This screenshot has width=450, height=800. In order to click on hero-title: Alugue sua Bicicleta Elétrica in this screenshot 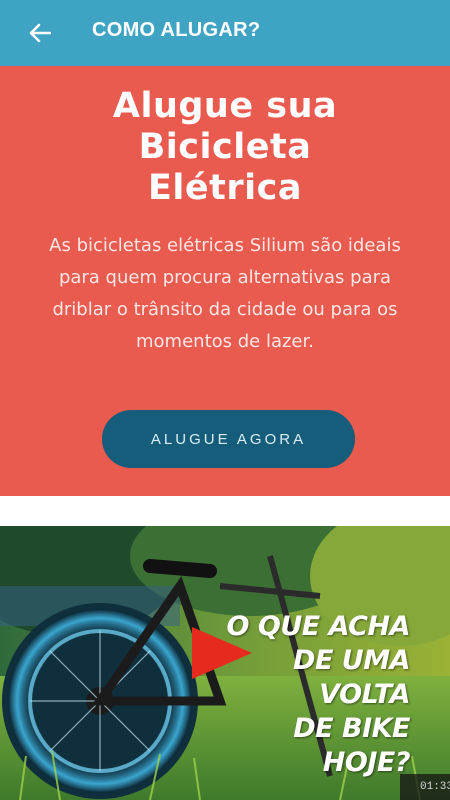, I will do `click(225, 147)`.